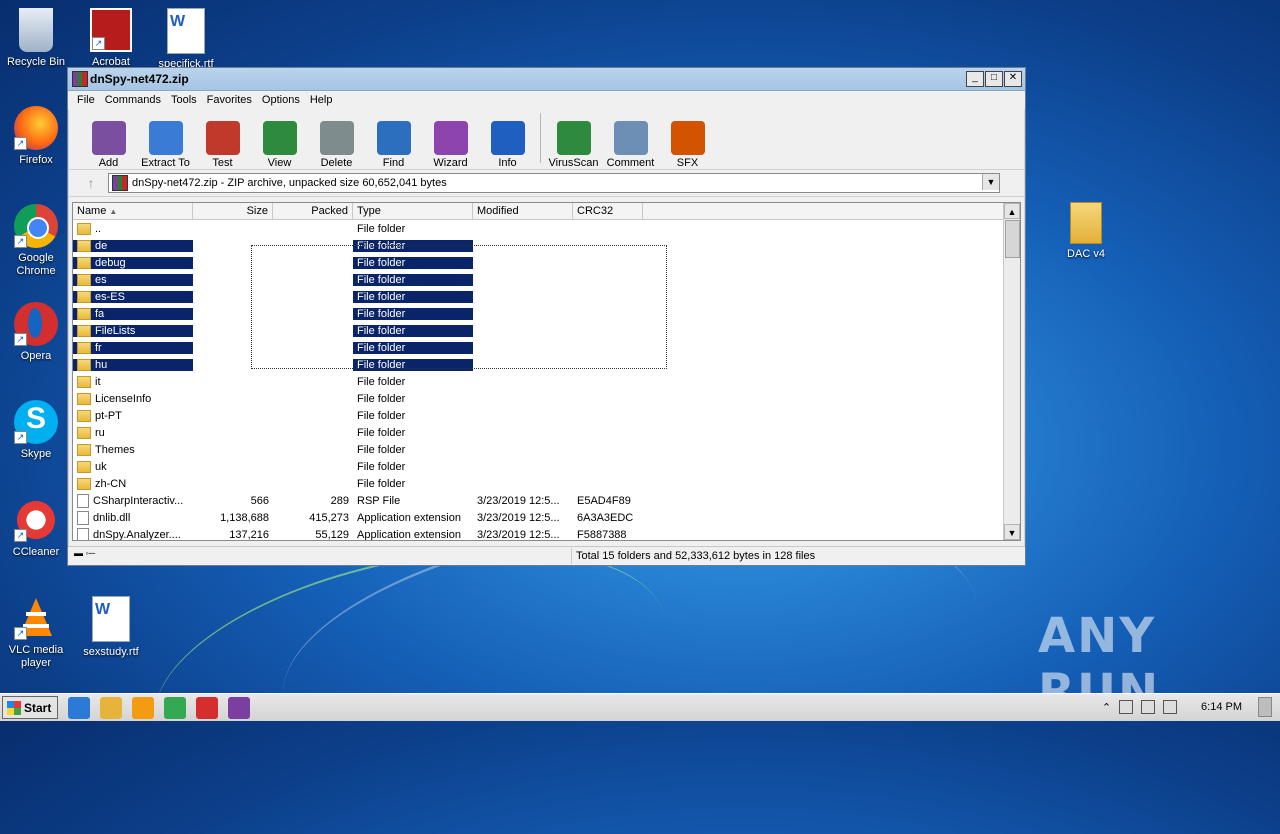  I want to click on menu-file: File, so click(86, 100).